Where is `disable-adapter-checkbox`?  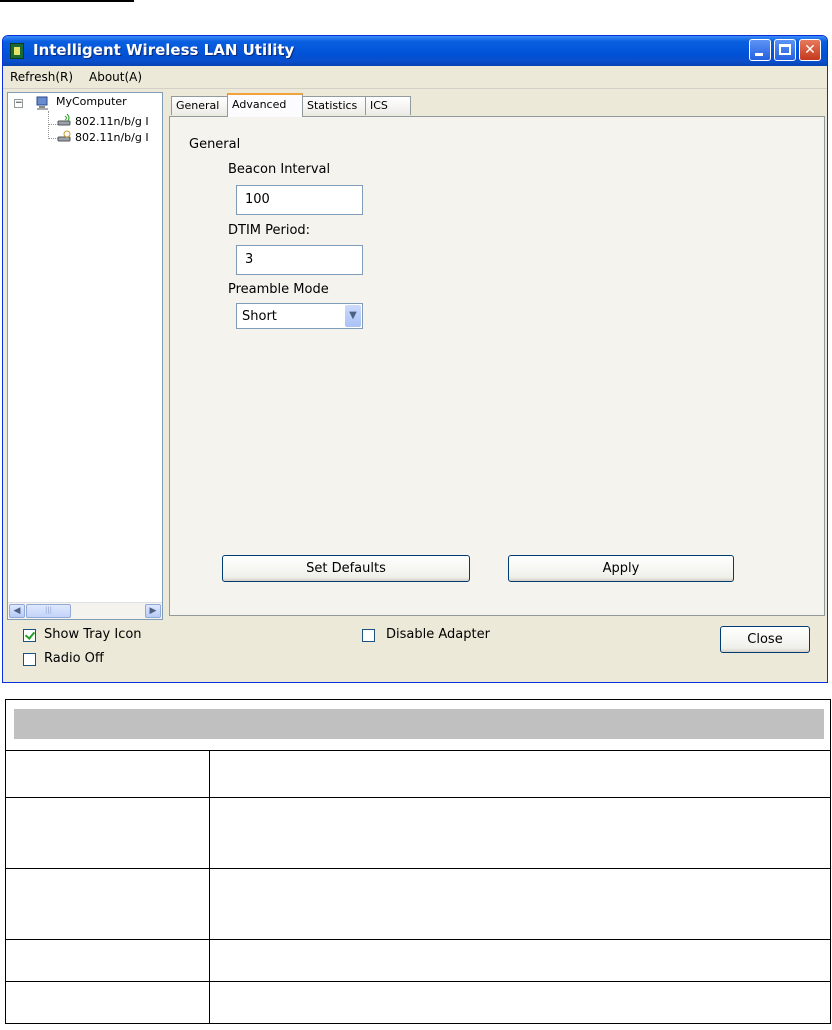 disable-adapter-checkbox is located at coordinates (368, 635).